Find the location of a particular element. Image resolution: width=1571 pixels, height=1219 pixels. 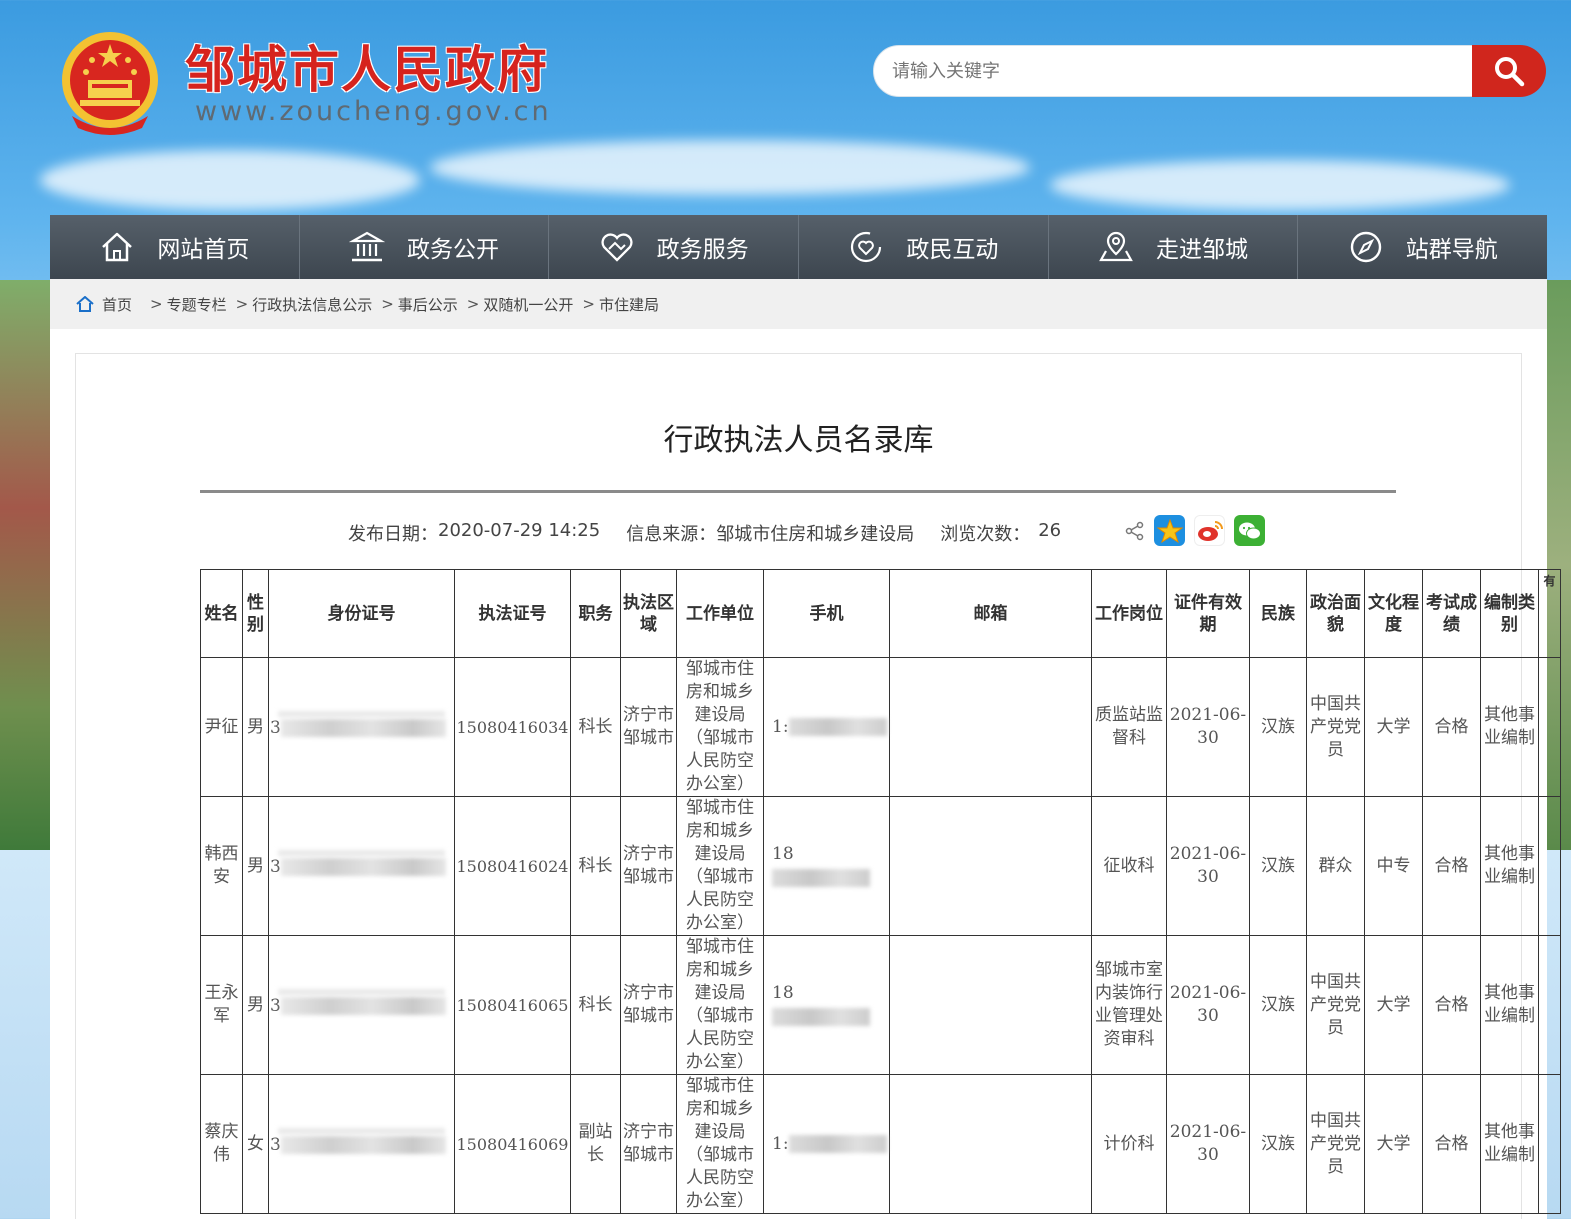

scenery-left is located at coordinates (26, 565).